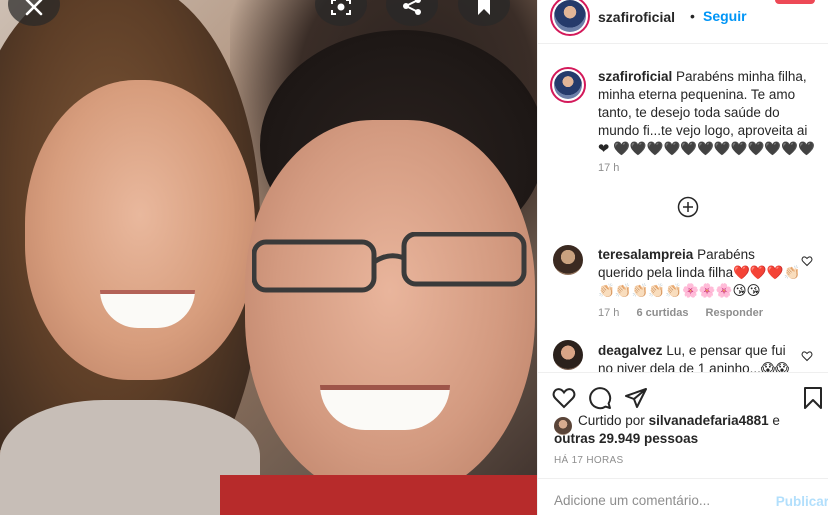  Describe the element at coordinates (688, 207) in the screenshot. I see `plus-circle-icon` at that location.